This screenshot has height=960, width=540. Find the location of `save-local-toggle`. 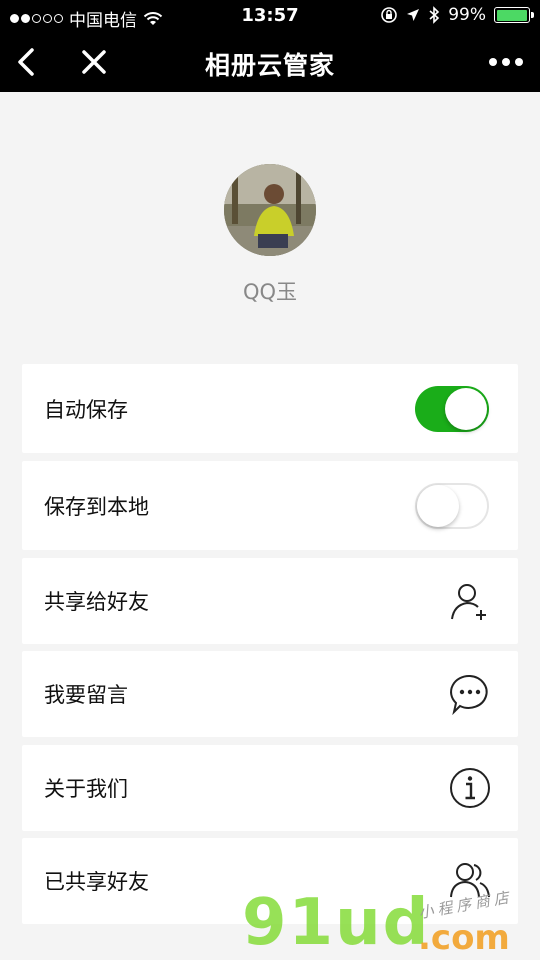

save-local-toggle is located at coordinates (452, 505).